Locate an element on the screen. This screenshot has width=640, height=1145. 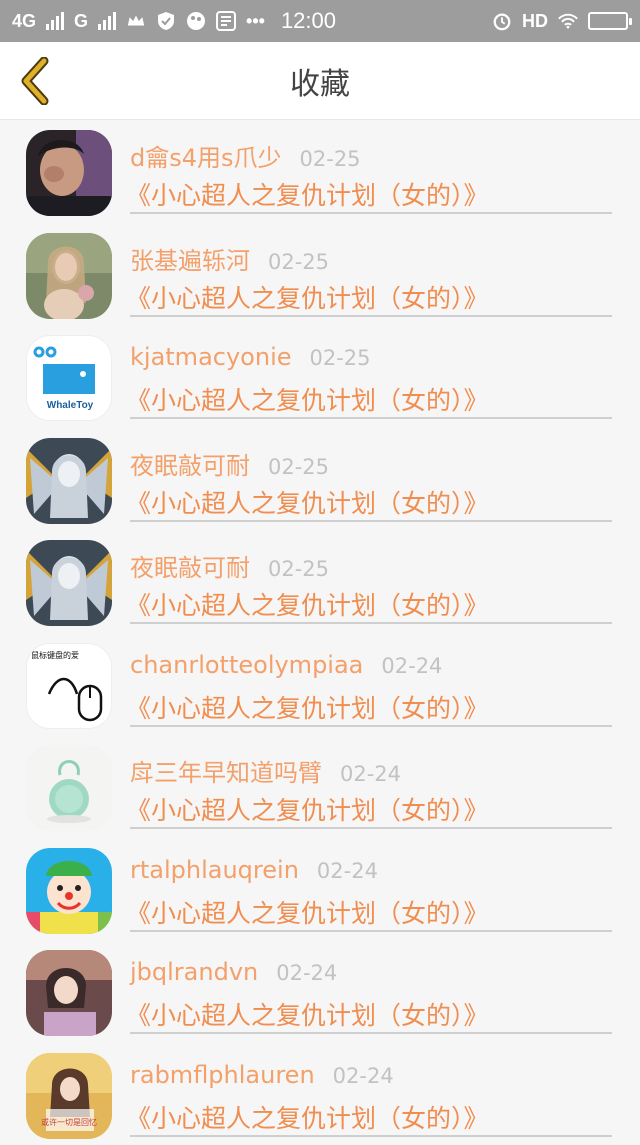
status-left: 4G G ••• 12:00 is located at coordinates (174, 21).